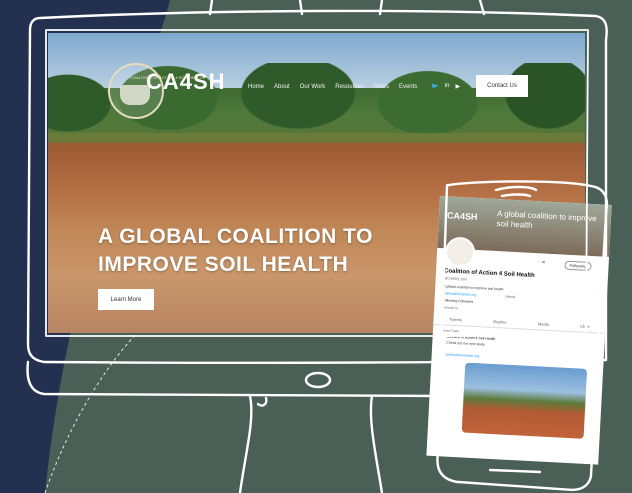  I want to click on hero-title-line-1: A GLOBAL COALITION TO, so click(235, 236).